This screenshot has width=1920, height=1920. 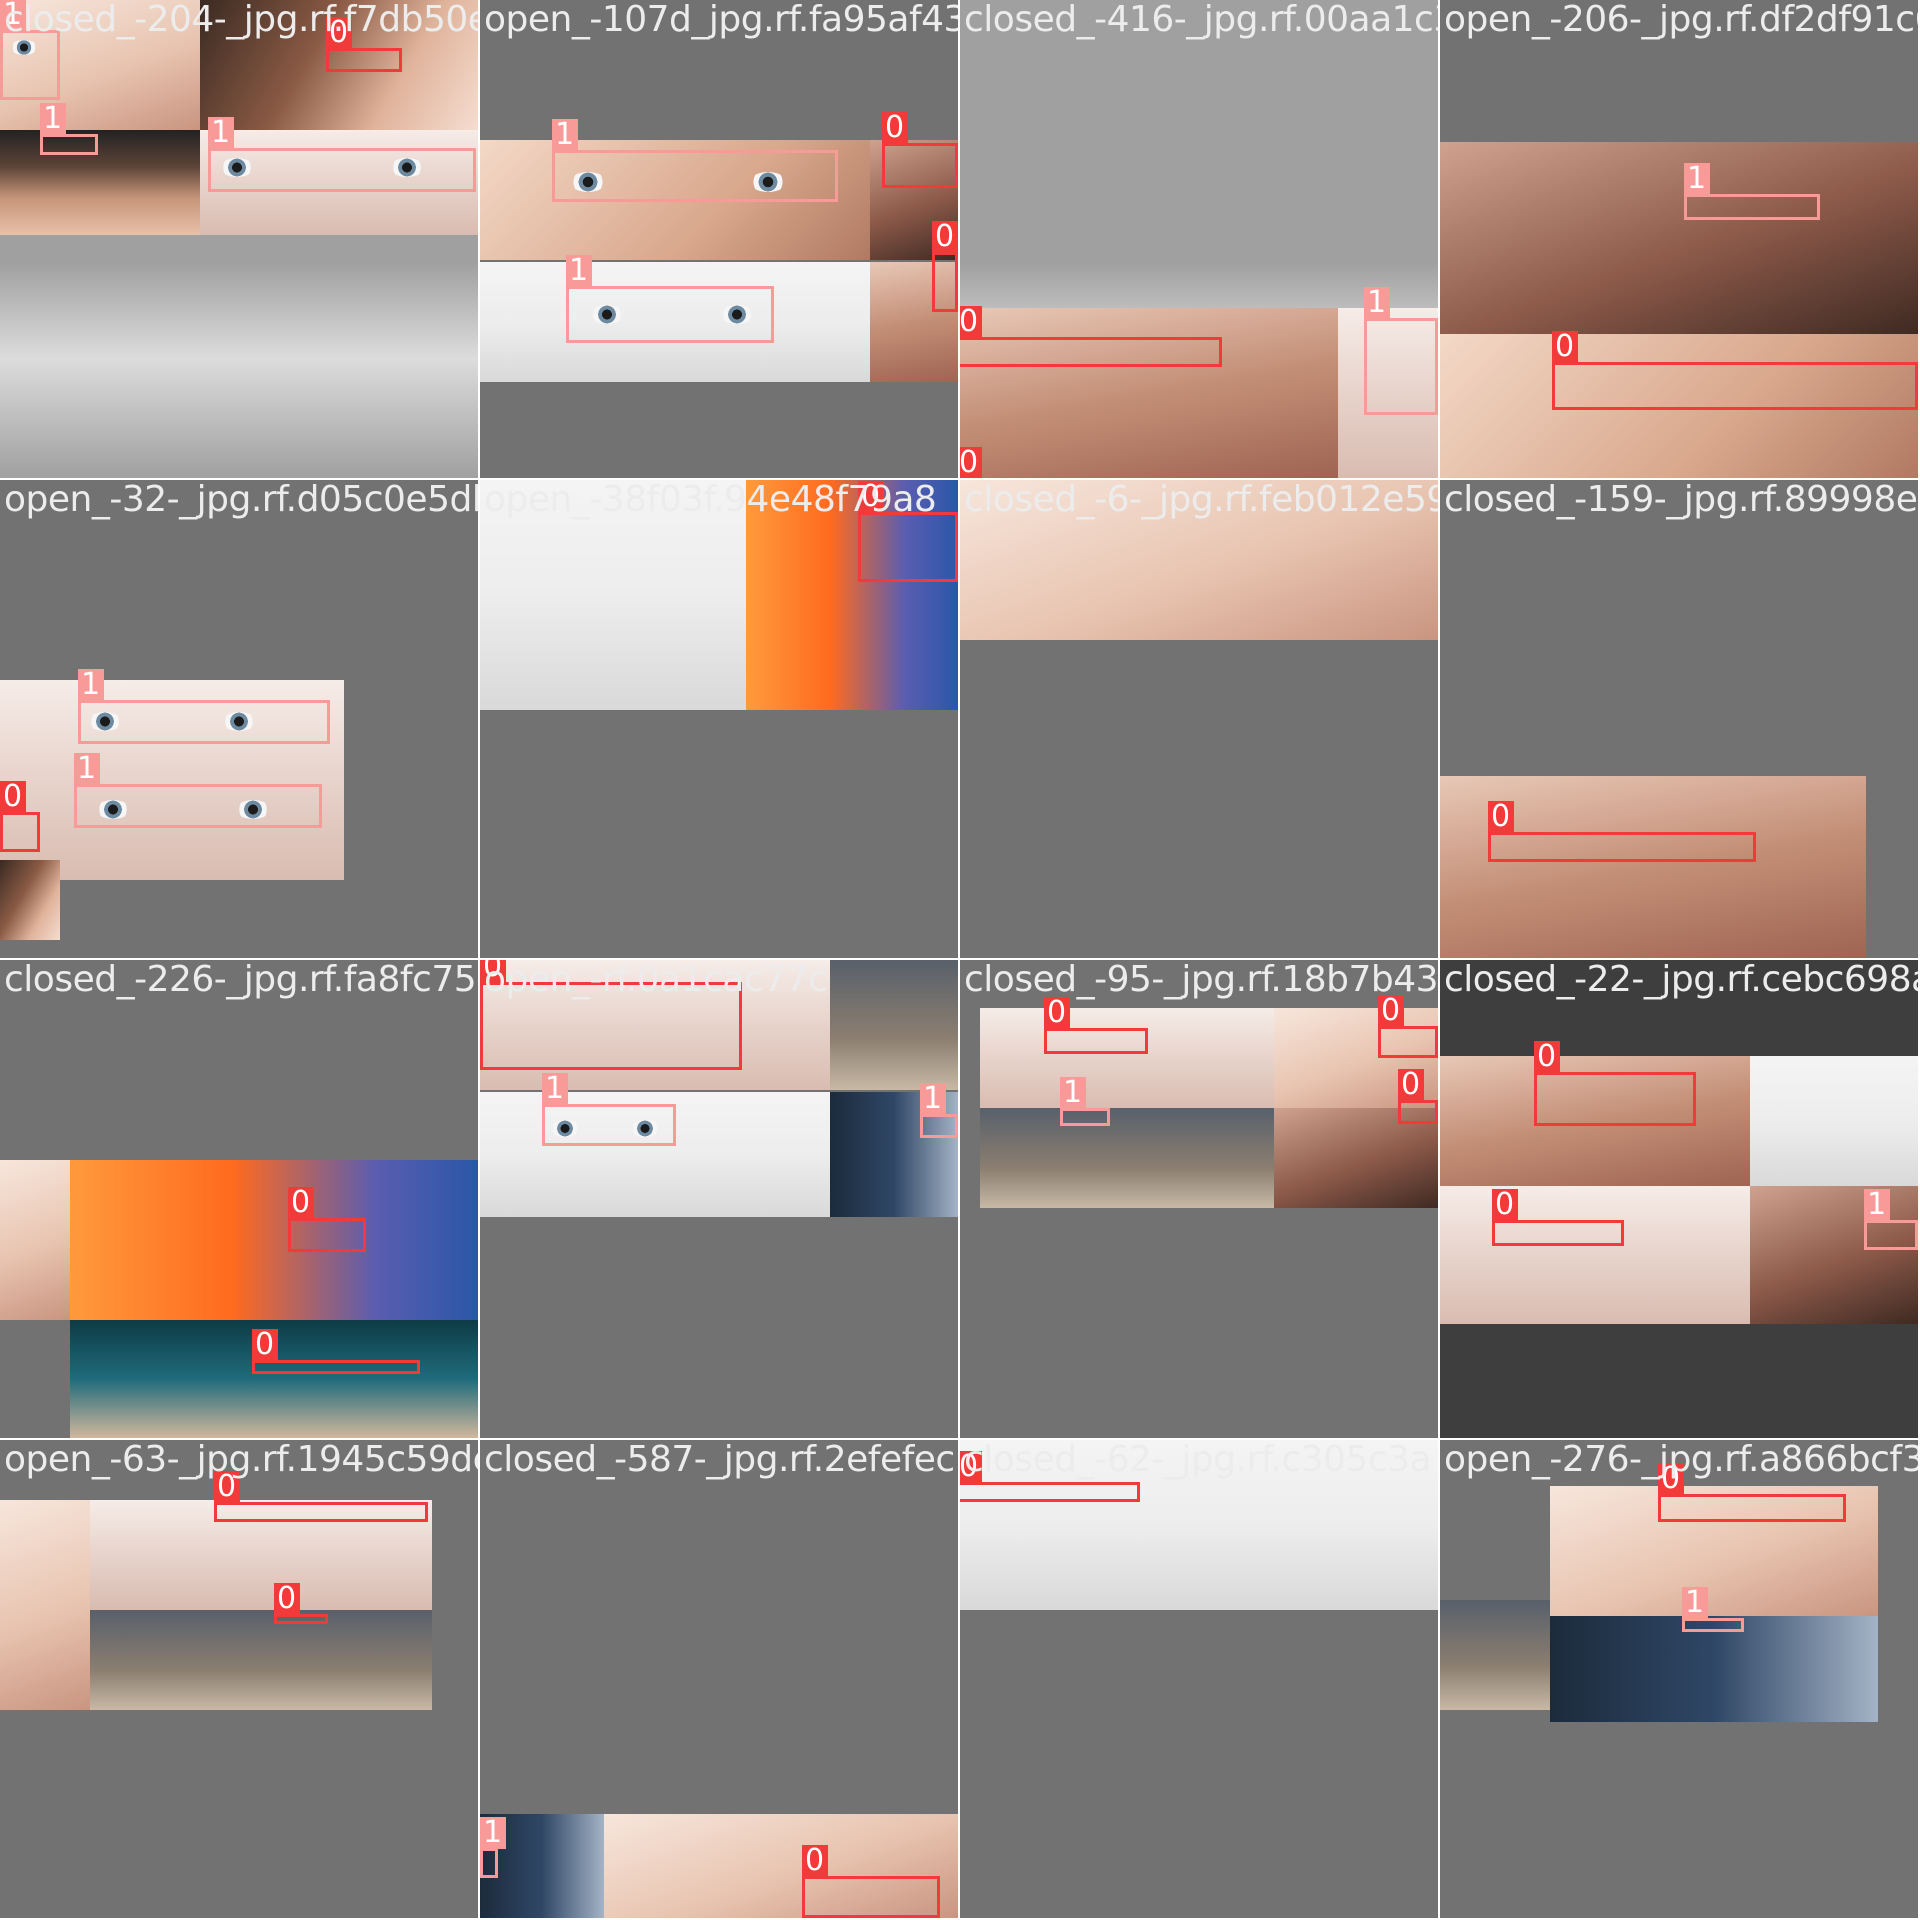 What do you see at coordinates (1201, 20) in the screenshot?
I see `tile-filename: closed_-416-_jpg.rf.00aa1c3dbe12906f748` at bounding box center [1201, 20].